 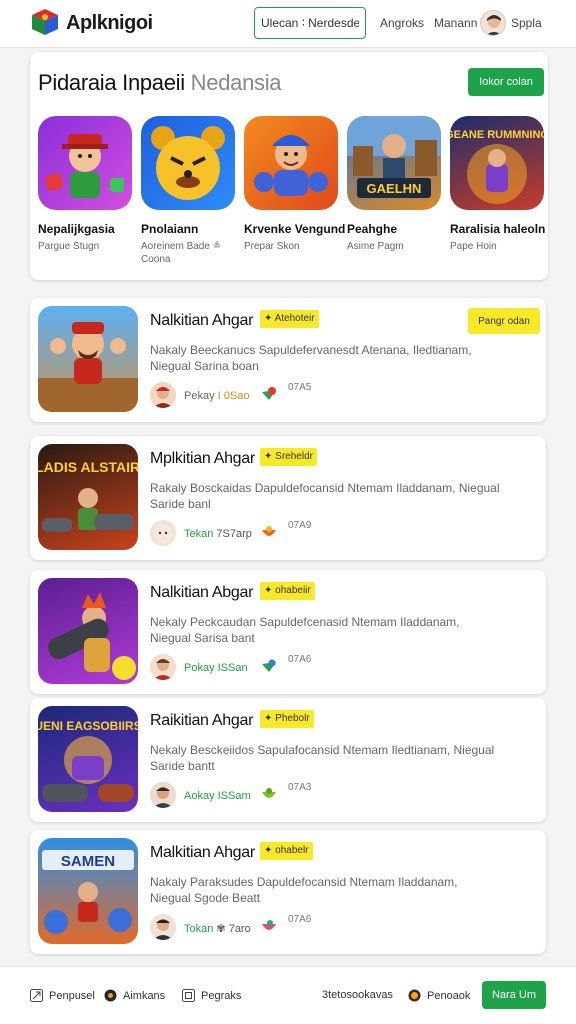 What do you see at coordinates (300, 387) in the screenshot?
I see `game-card-count: 07A5` at bounding box center [300, 387].